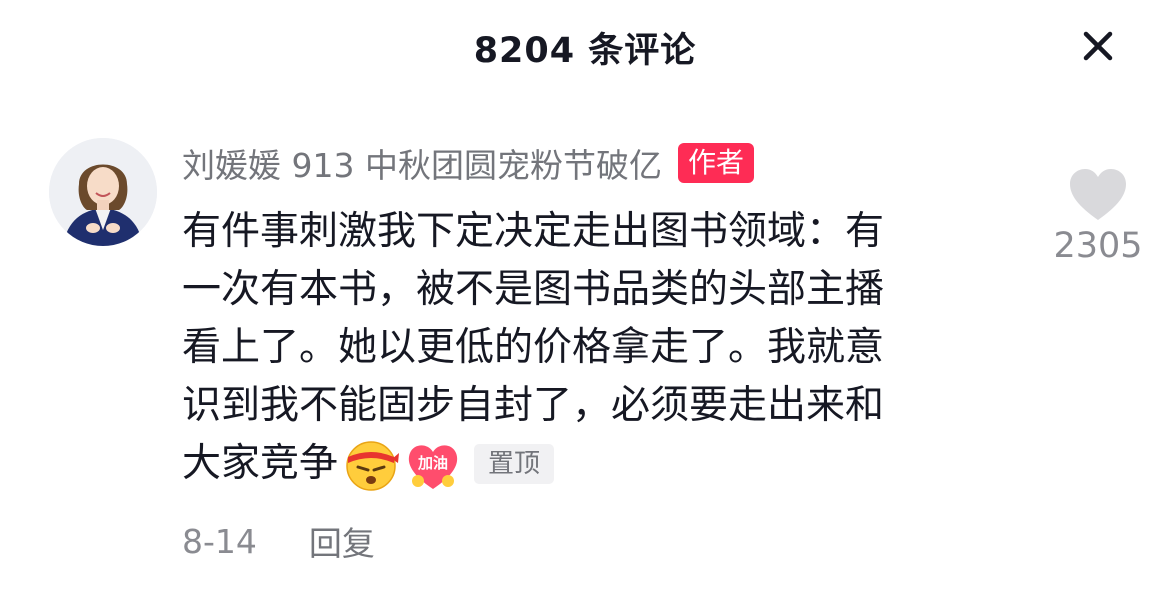 This screenshot has height=590, width=1170. I want to click on author-badge: 作者, so click(715, 163).